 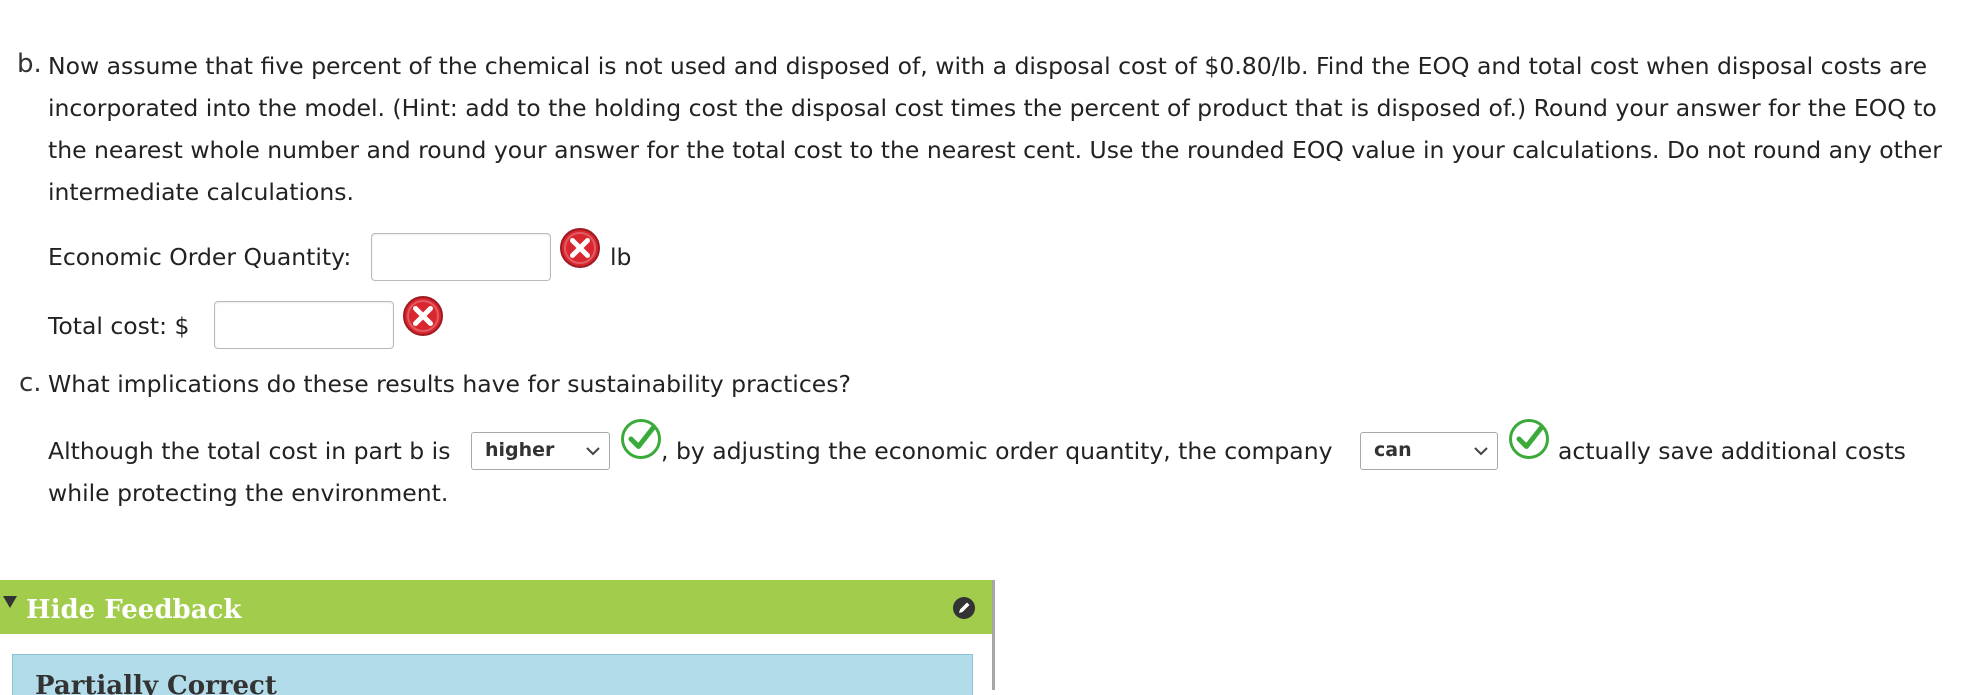 What do you see at coordinates (520, 450) in the screenshot?
I see `select-higher-value: higher` at bounding box center [520, 450].